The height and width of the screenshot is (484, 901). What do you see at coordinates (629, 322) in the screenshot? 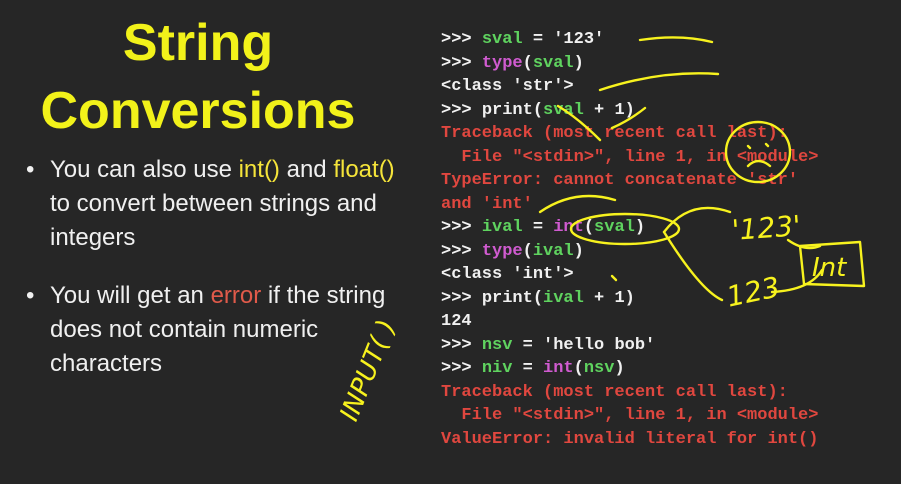
I see `code-line: 124` at bounding box center [629, 322].